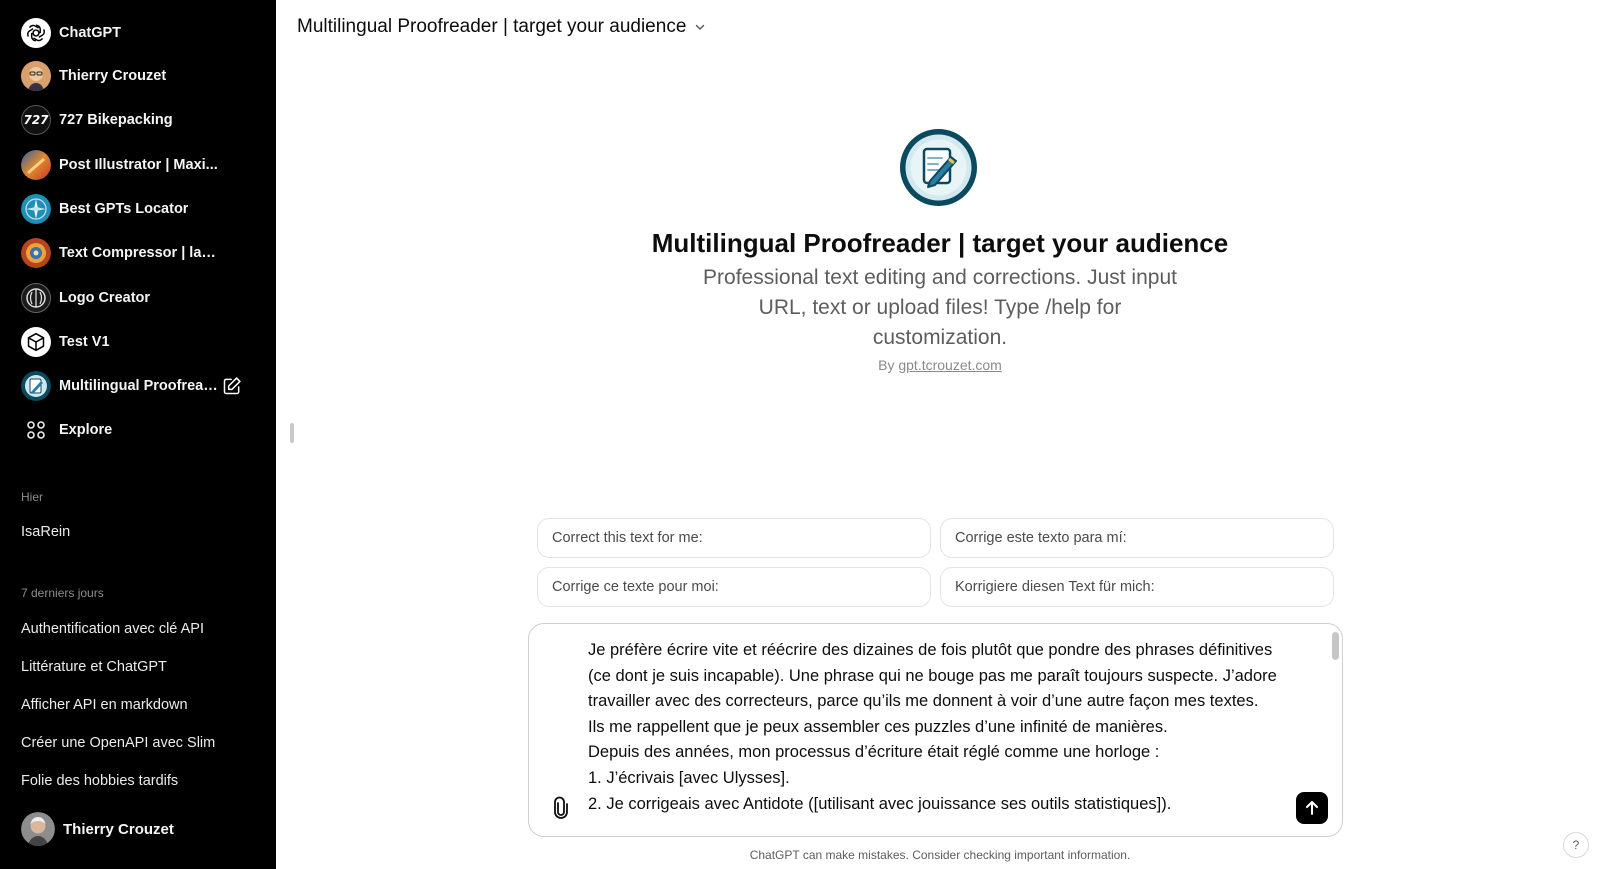 The image size is (1600, 869). Describe the element at coordinates (734, 538) in the screenshot. I see `starter-prompt: Correct this text for me:` at that location.